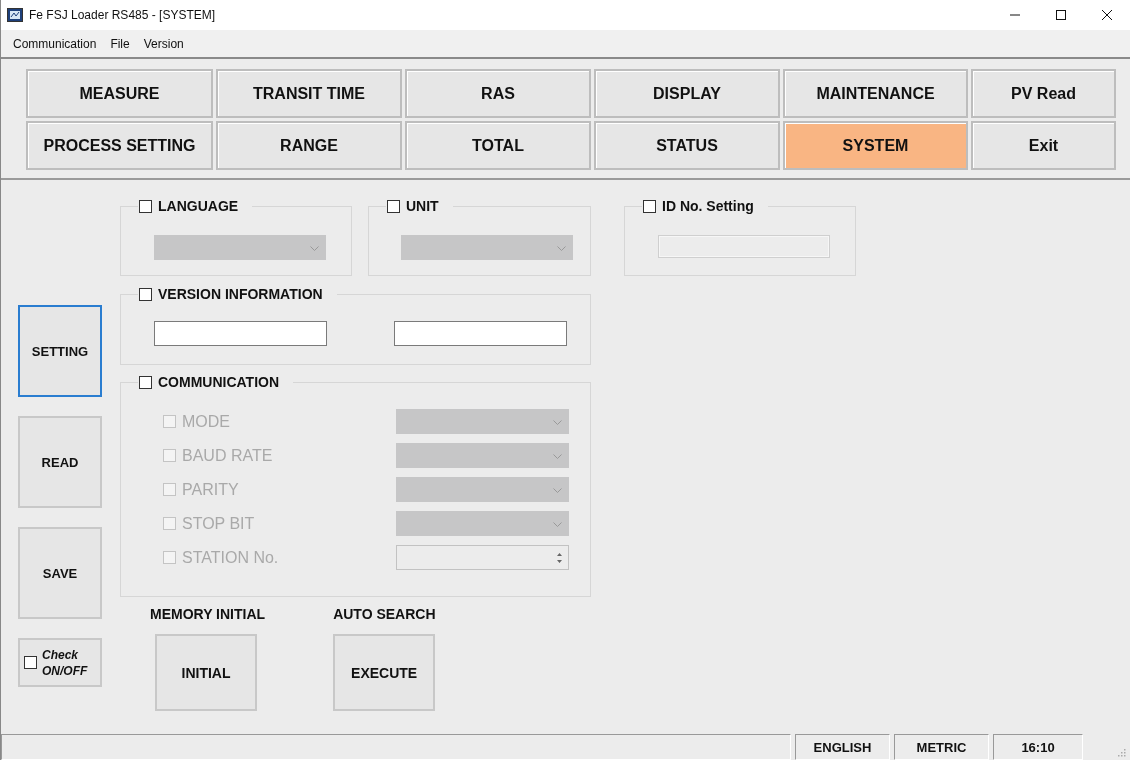 The width and height of the screenshot is (1130, 760). Describe the element at coordinates (55, 43) in the screenshot. I see `menu-item: Communication` at that location.